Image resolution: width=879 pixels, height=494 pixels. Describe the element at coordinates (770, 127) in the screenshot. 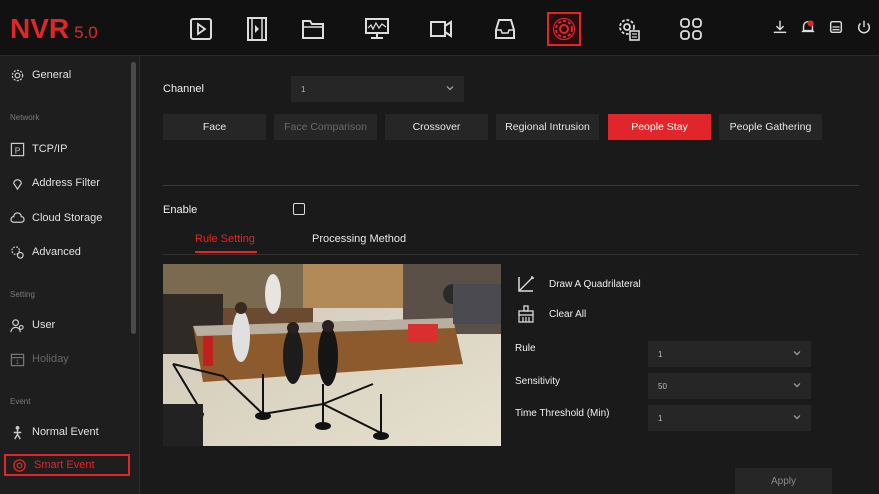

I see `tab-people-gathering: People Gathering` at that location.